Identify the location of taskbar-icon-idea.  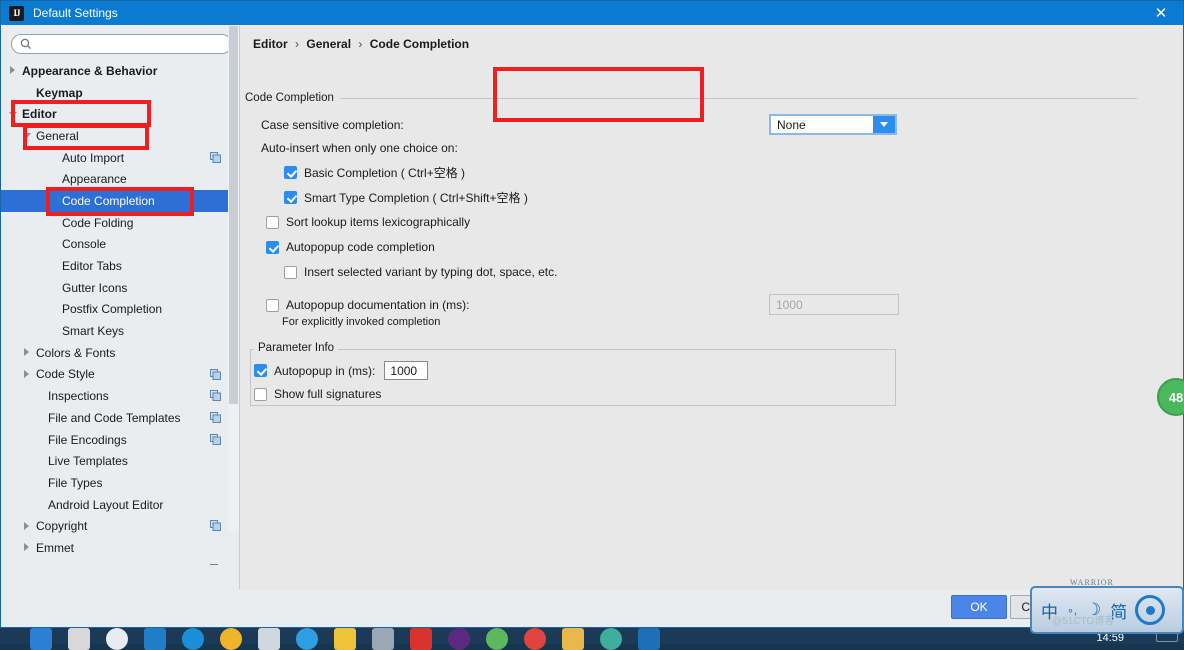
(649, 639).